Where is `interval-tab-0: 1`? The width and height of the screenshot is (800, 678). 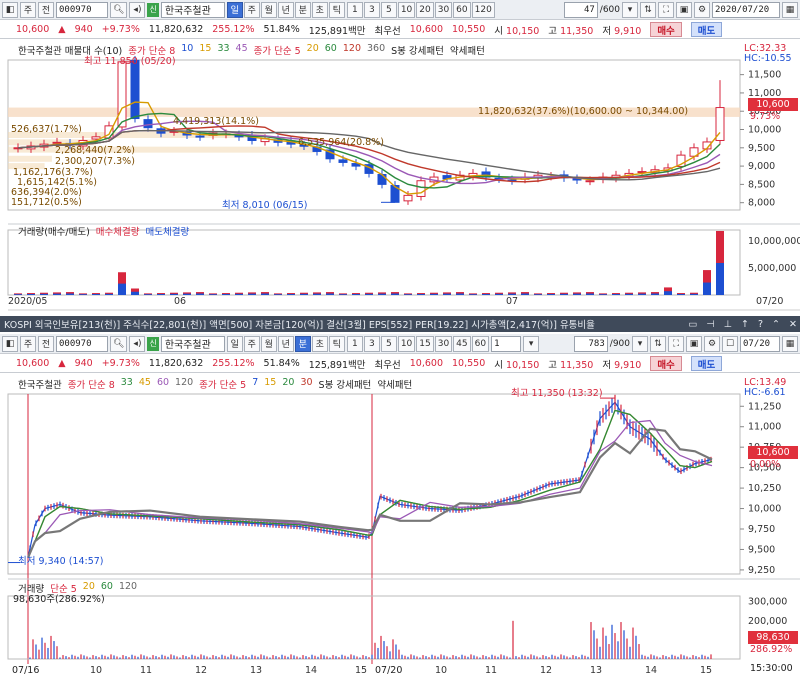 interval-tab-0: 1 is located at coordinates (354, 9).